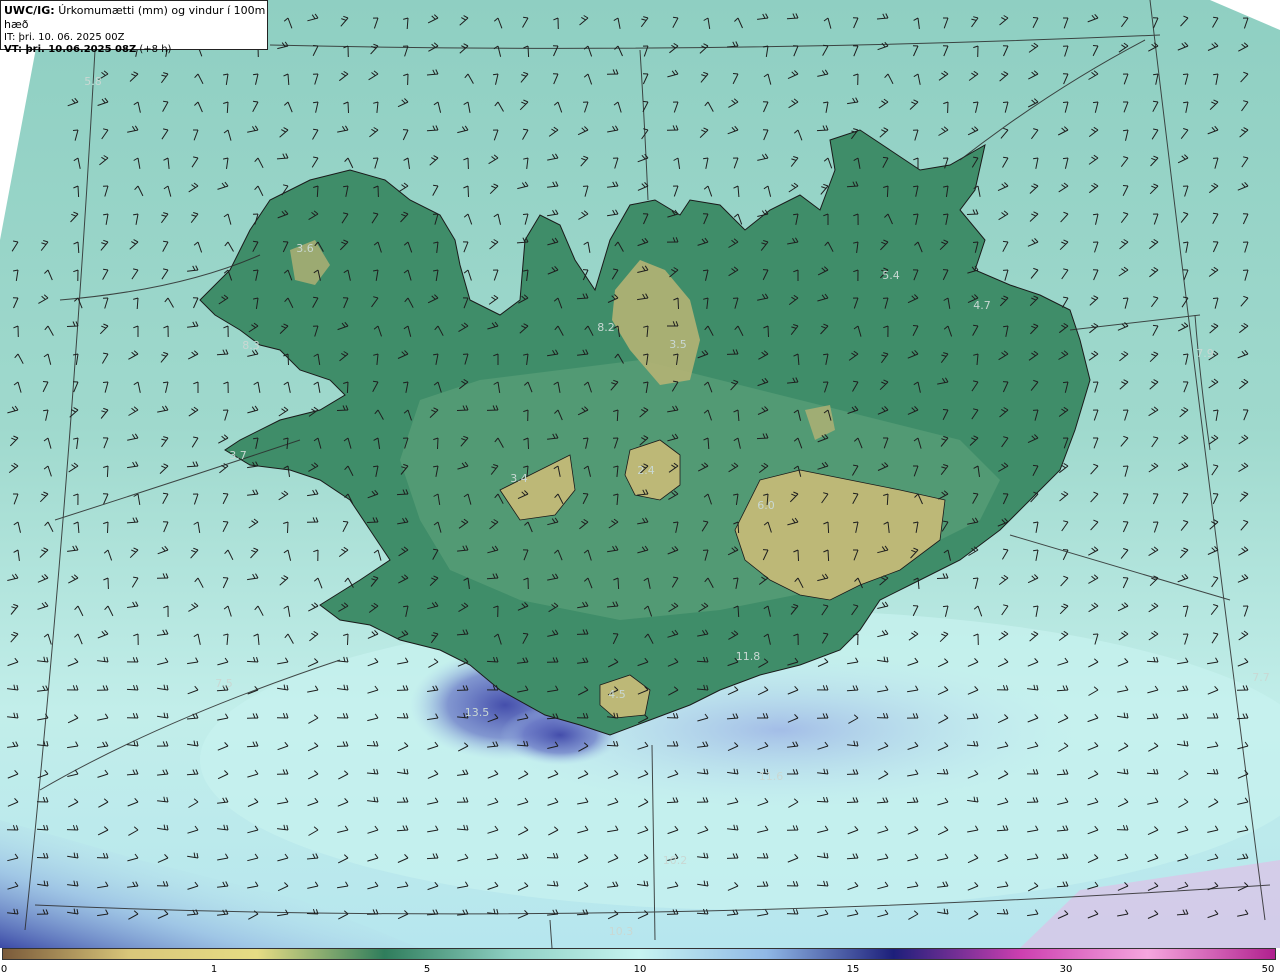 The height and width of the screenshot is (978, 1280). Describe the element at coordinates (640, 963) in the screenshot. I see `precipitation-colorbar: 0 1 5 10 15 30 50` at that location.